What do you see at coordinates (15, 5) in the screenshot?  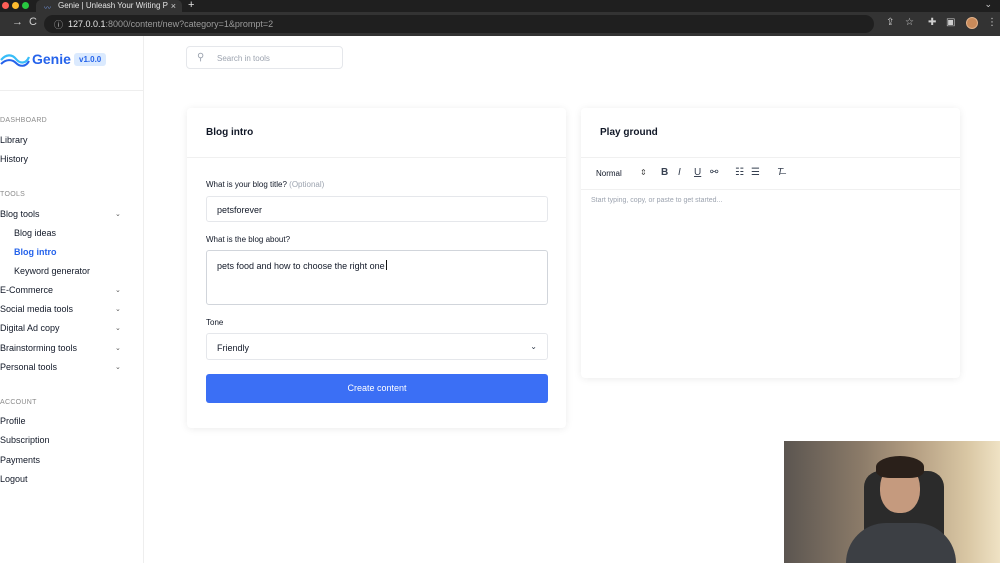 I see `window-minimize-dot` at bounding box center [15, 5].